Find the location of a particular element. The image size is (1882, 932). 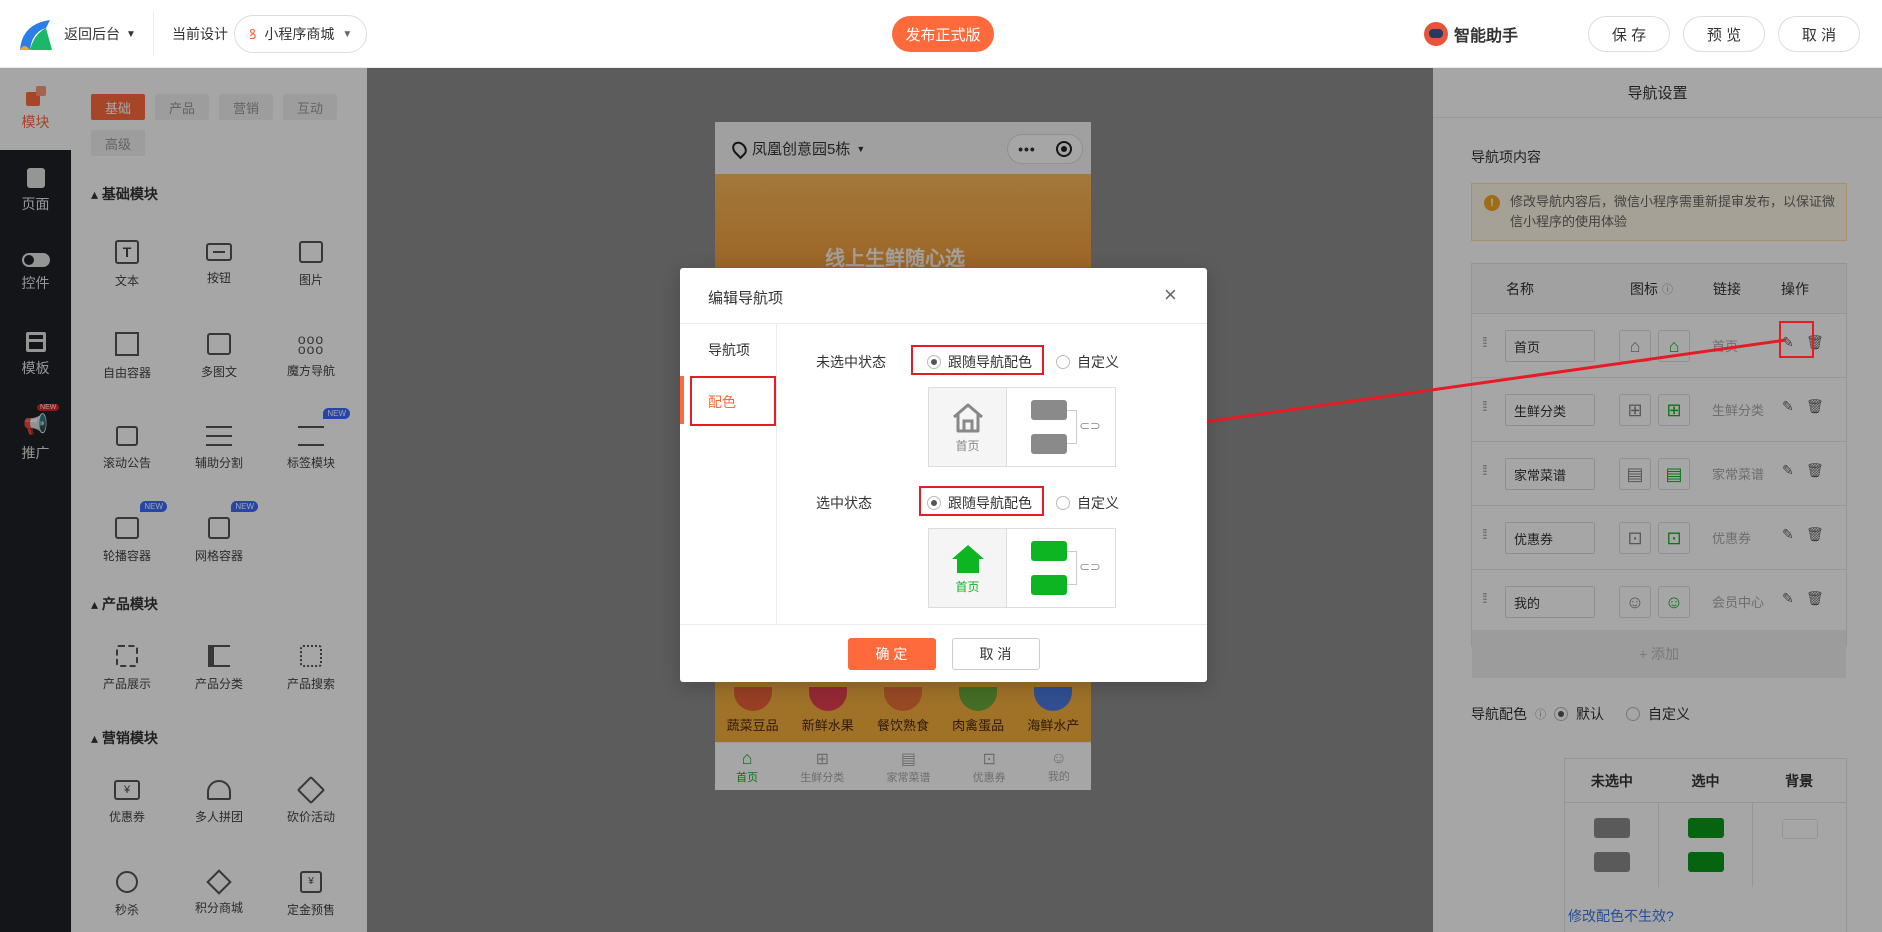

design-select: ꝸ 小程序商城 ▼ is located at coordinates (301, 34).